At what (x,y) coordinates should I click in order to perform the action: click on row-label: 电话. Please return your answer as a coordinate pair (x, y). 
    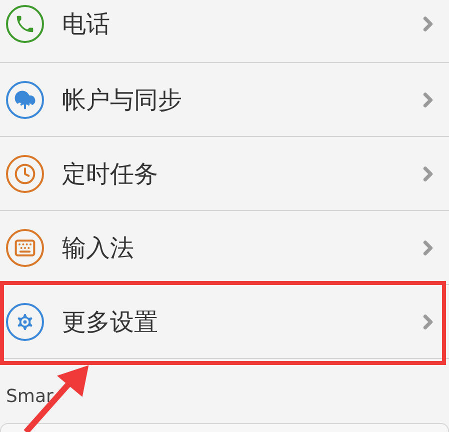
    Looking at the image, I should click on (86, 24).